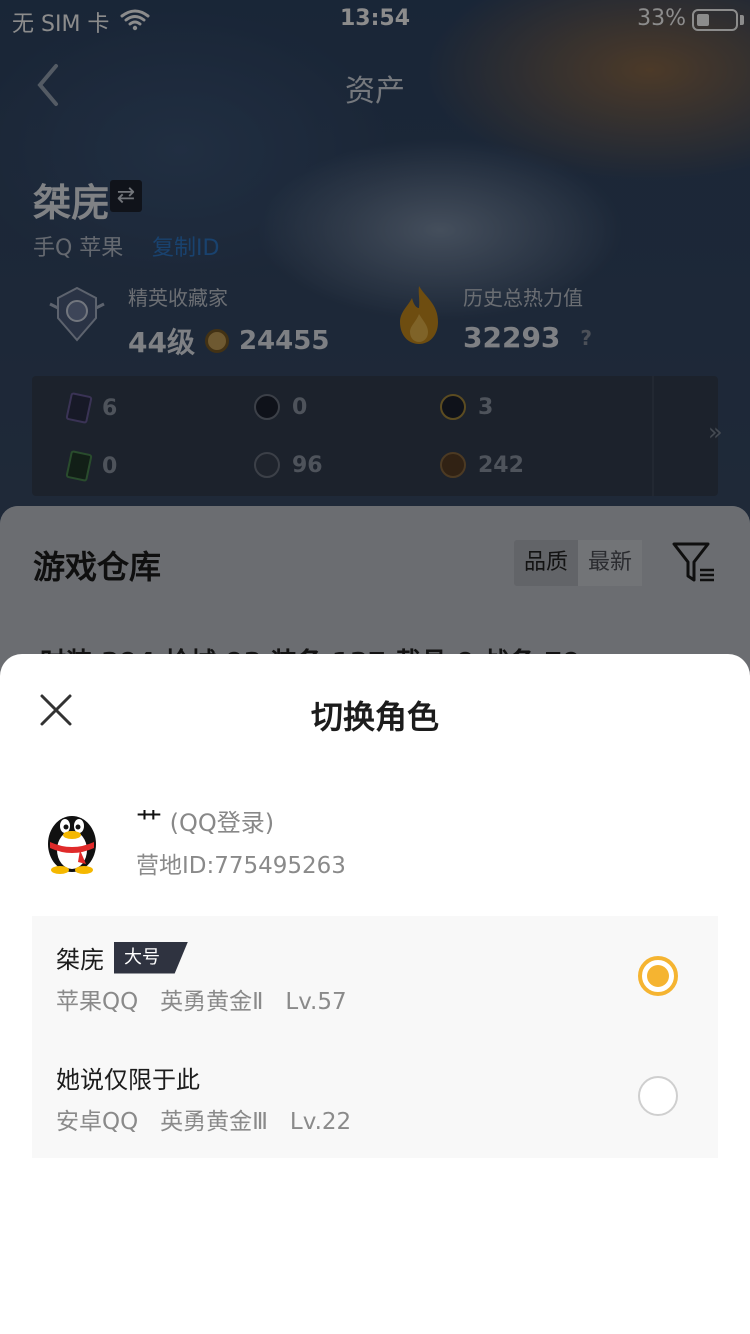 Image resolution: width=750 pixels, height=1334 pixels. I want to click on account-title-line: 艹 (QQ登录), so click(205, 820).